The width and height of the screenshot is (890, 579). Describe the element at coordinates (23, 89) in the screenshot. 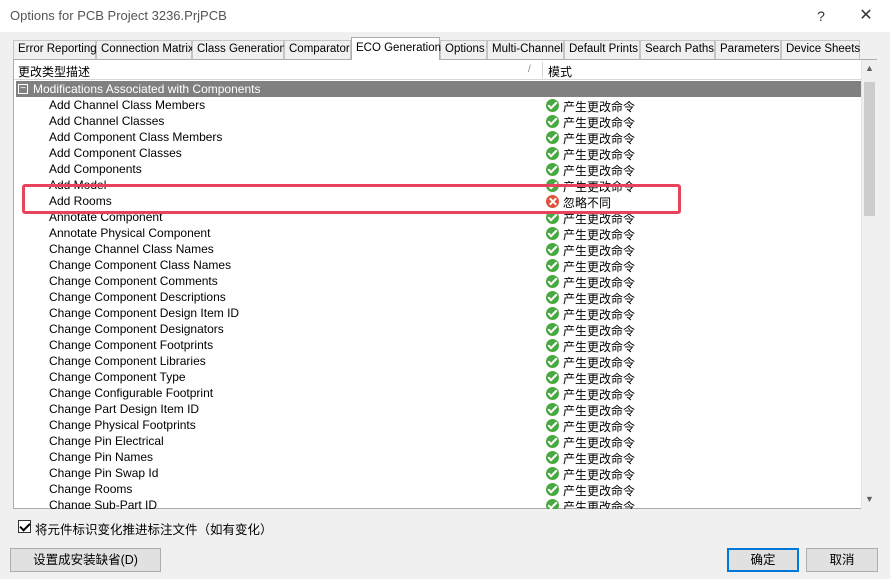

I see `collapse-icon: −` at that location.